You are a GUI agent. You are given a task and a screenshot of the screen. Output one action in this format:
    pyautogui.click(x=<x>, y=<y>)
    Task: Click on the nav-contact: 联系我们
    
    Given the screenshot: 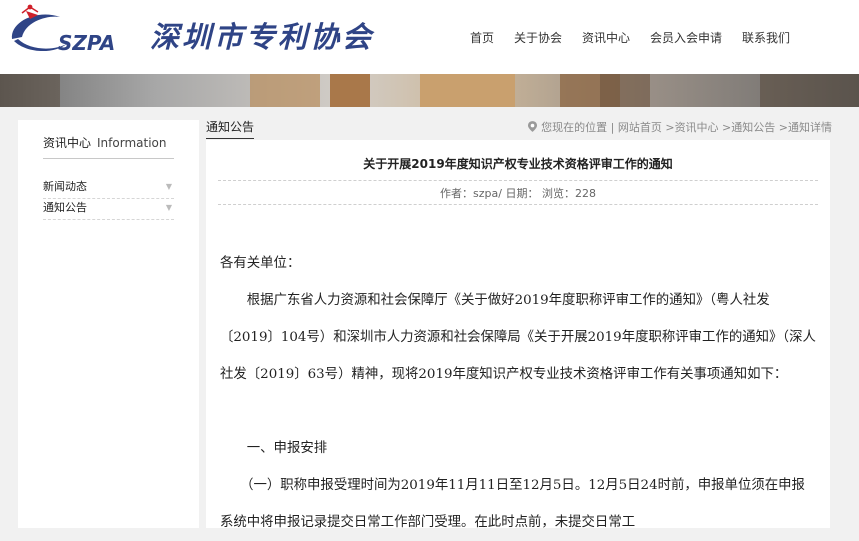 What is the action you would take?
    pyautogui.click(x=766, y=37)
    